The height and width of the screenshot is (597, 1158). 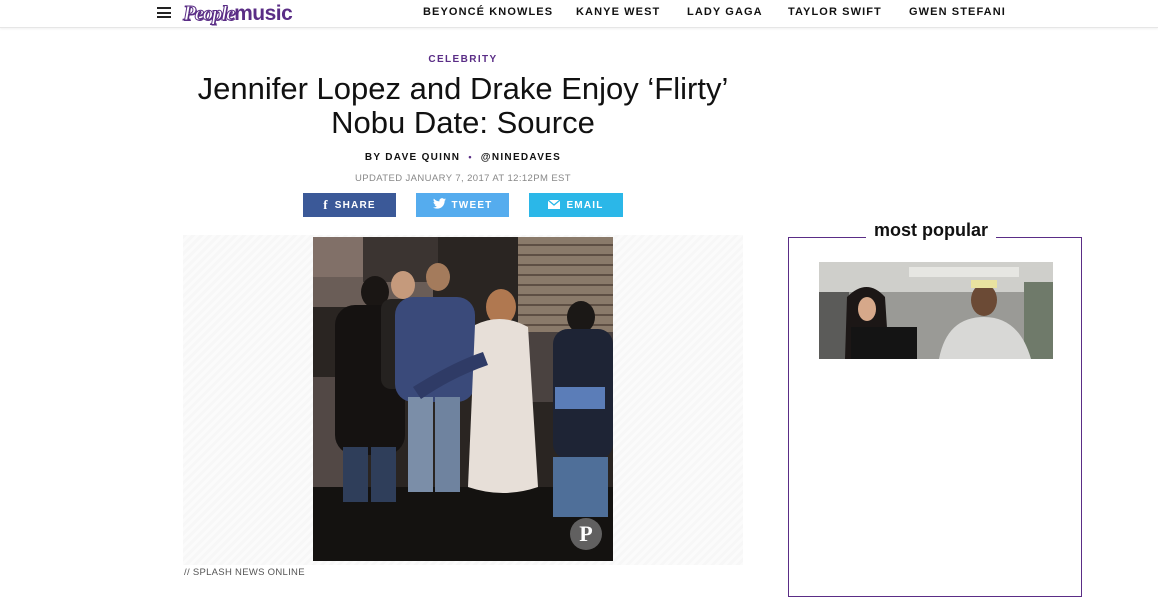 I want to click on nav-item-beyonce: BEYONCÉ KNOWLES, so click(x=488, y=12).